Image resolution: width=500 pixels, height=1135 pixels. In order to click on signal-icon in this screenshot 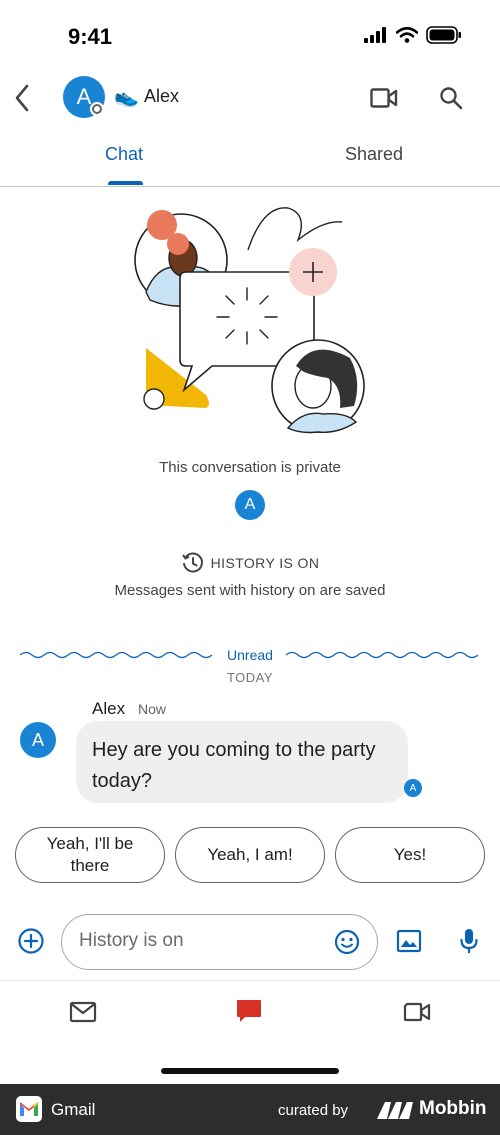, I will do `click(375, 35)`.